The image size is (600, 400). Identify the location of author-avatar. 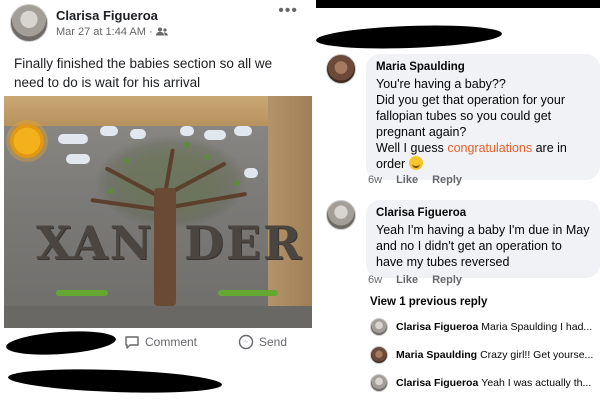
(29, 23).